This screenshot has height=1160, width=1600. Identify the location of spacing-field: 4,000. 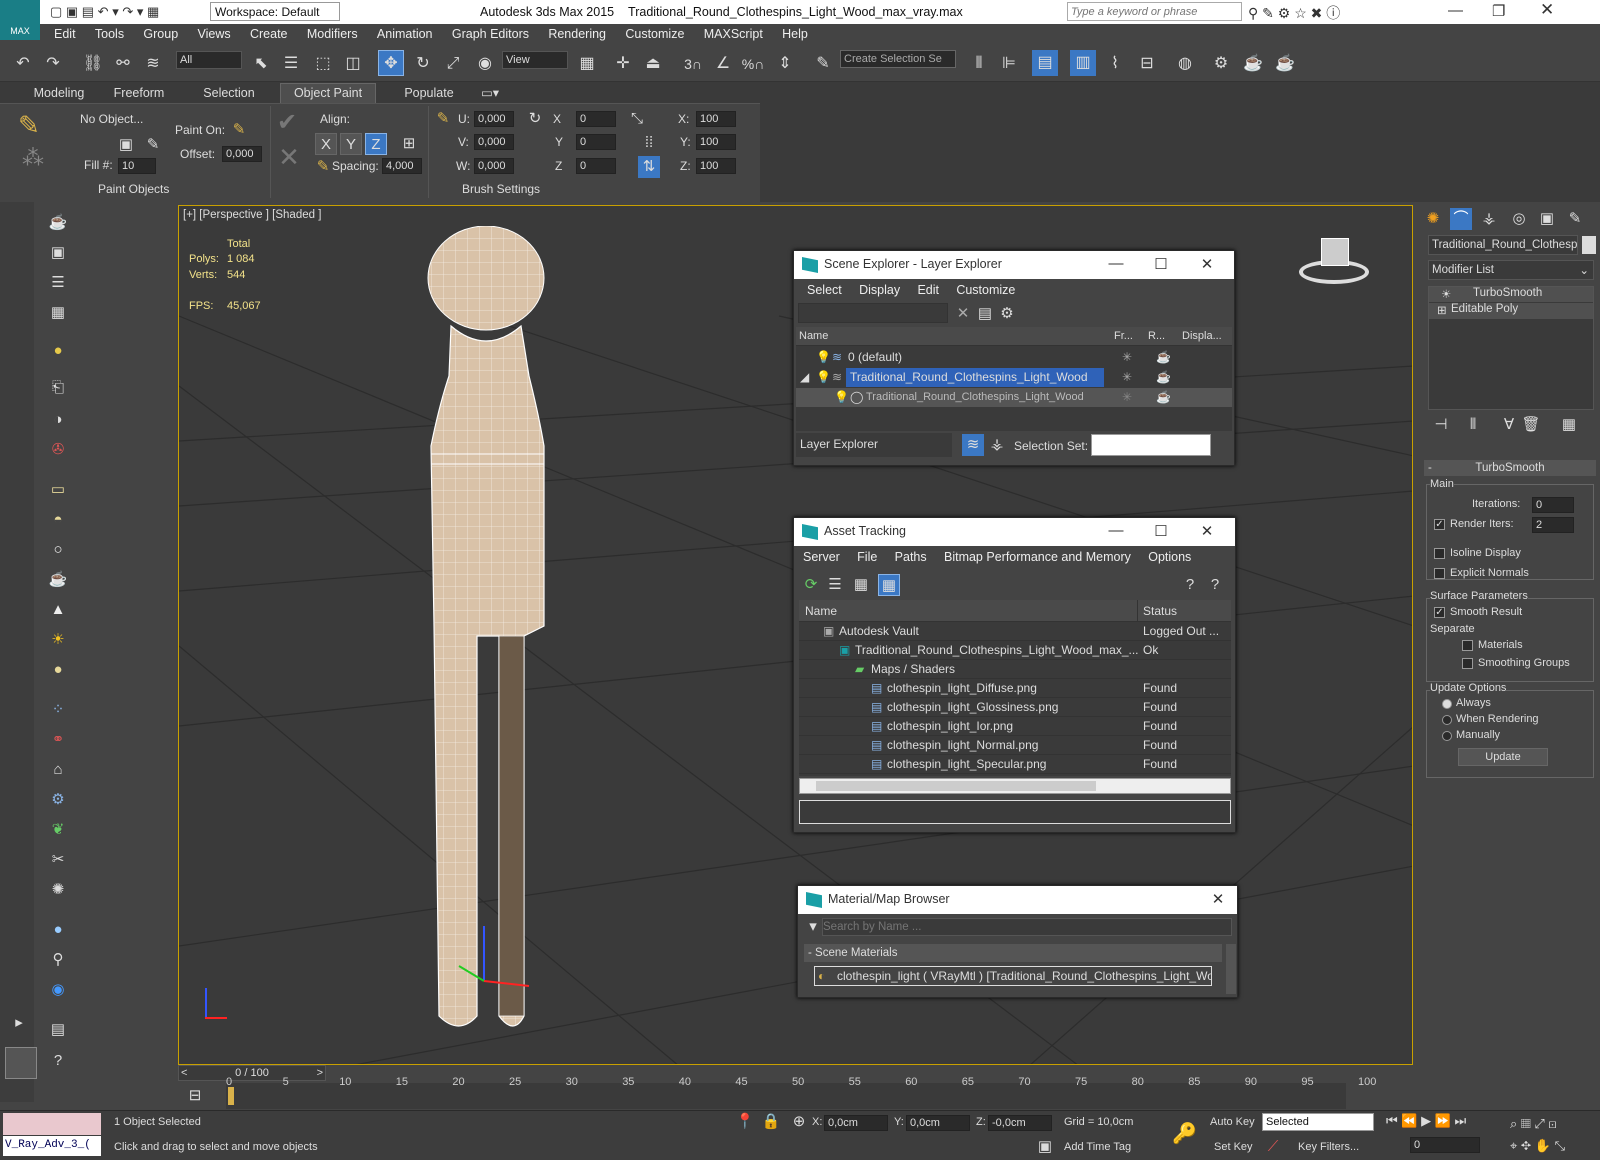
(402, 166).